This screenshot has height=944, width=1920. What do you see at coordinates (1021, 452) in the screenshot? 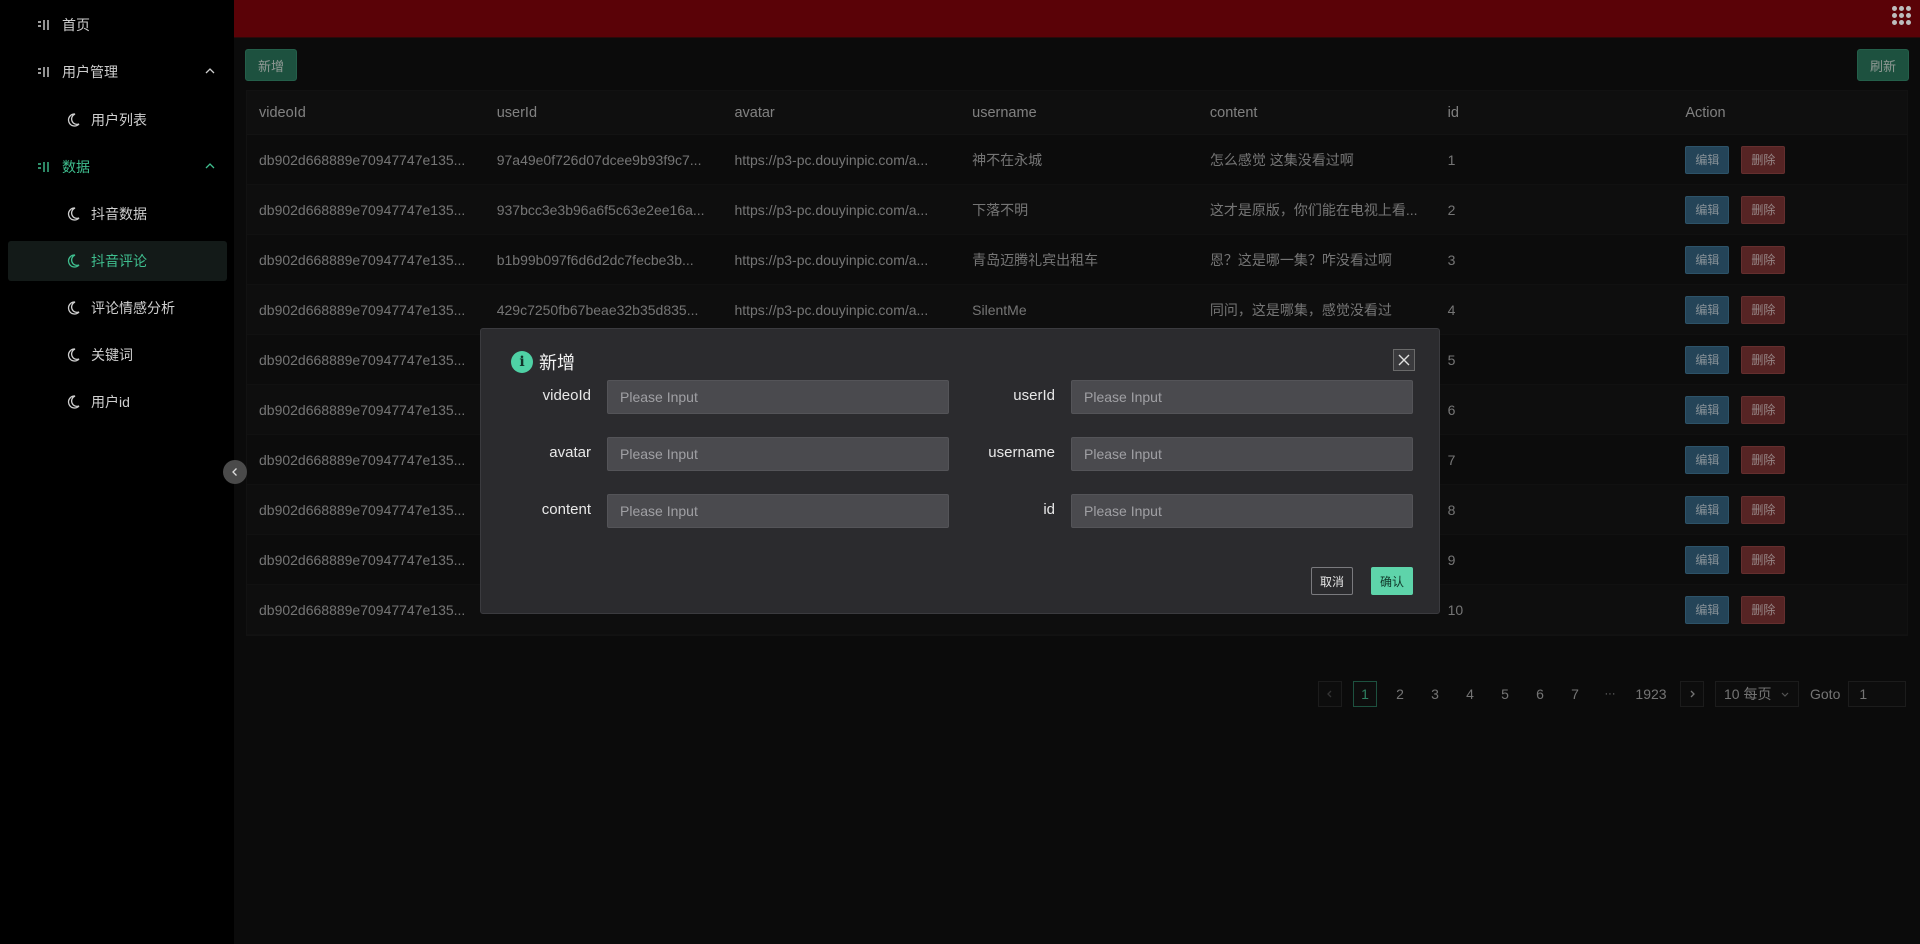
I see `username-label: username` at bounding box center [1021, 452].